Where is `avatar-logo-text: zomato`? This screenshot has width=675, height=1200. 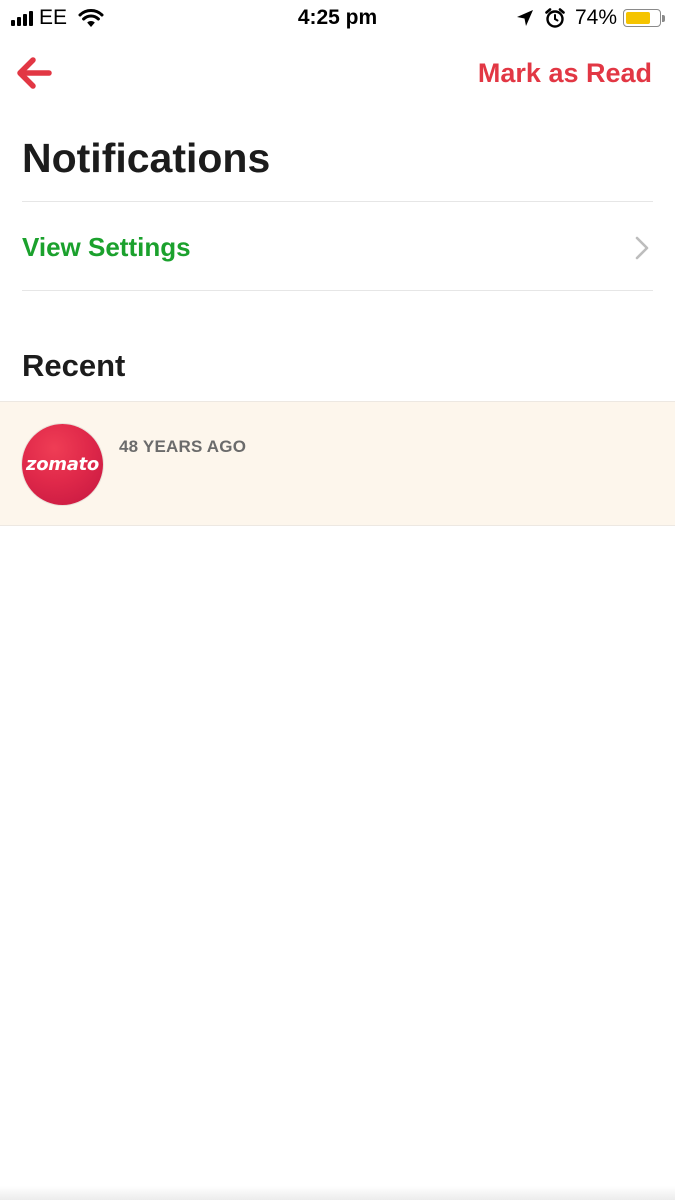 avatar-logo-text: zomato is located at coordinates (62, 464).